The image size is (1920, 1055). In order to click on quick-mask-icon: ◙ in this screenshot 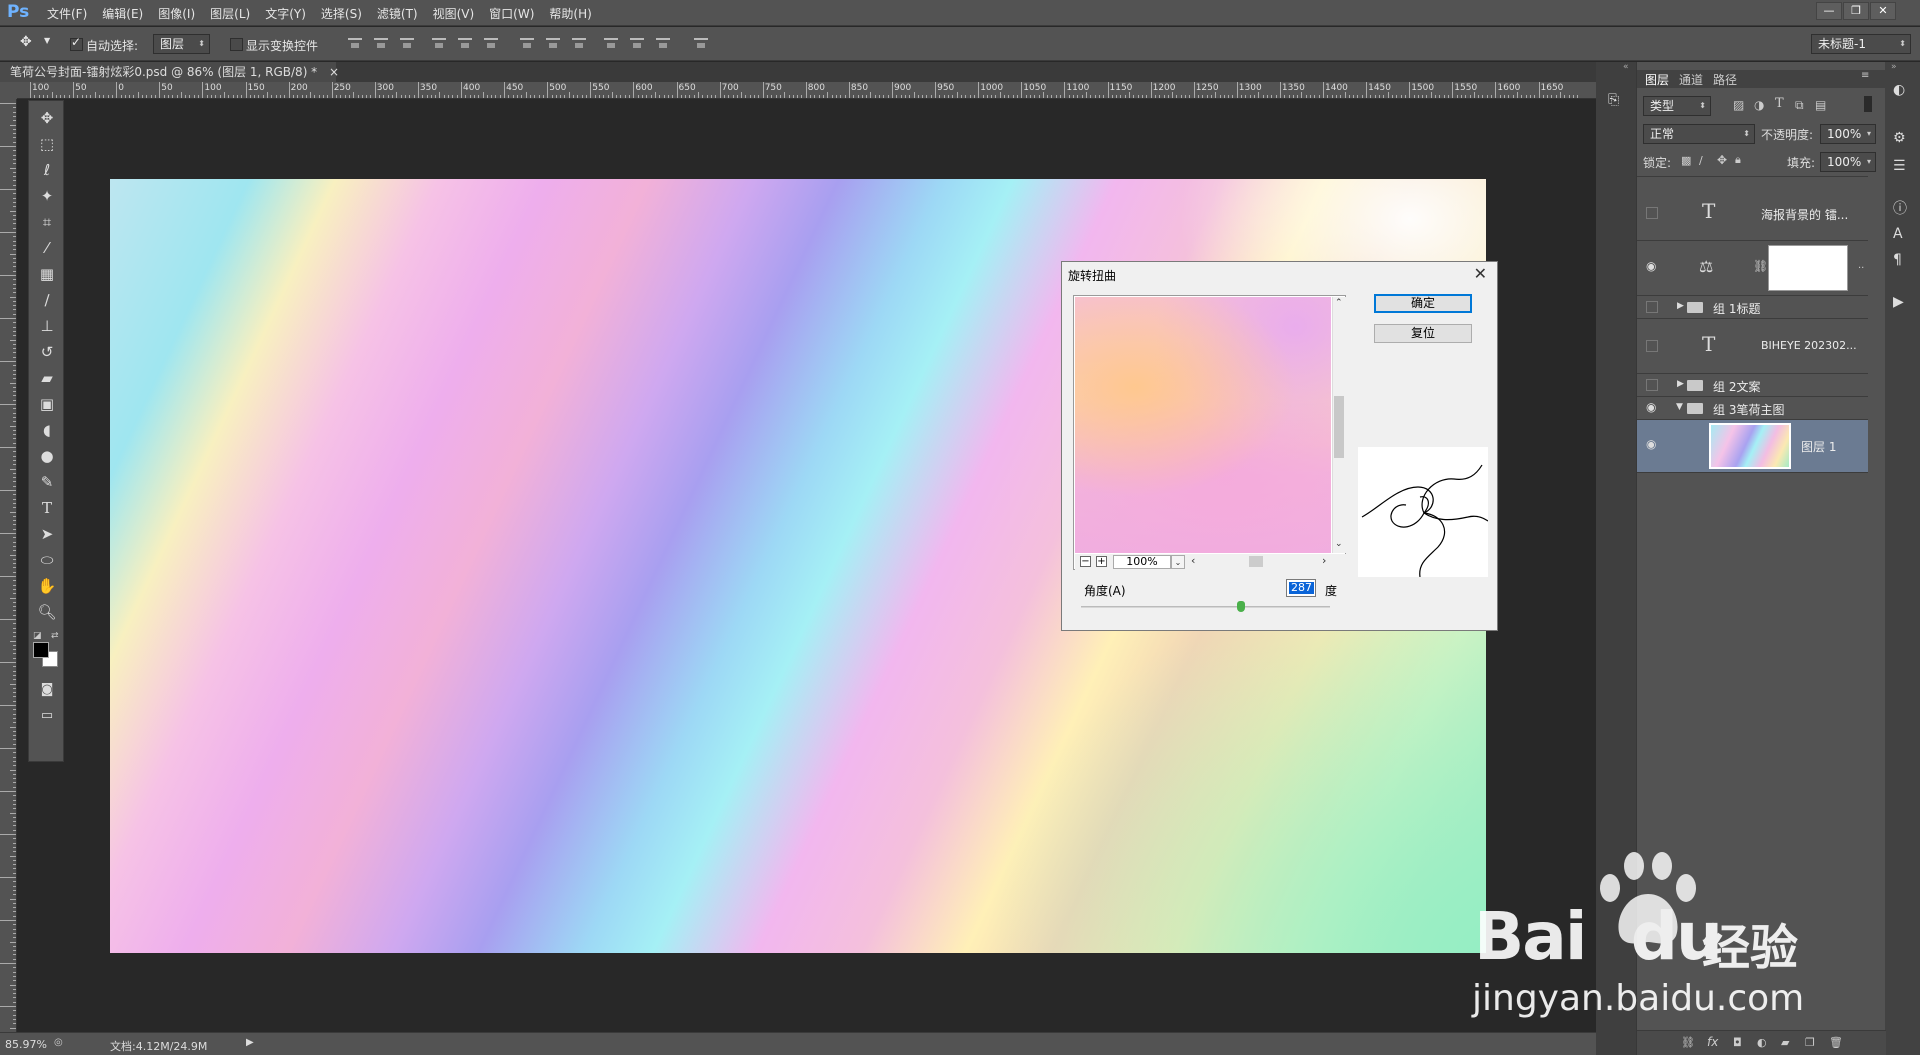, I will do `click(47, 690)`.